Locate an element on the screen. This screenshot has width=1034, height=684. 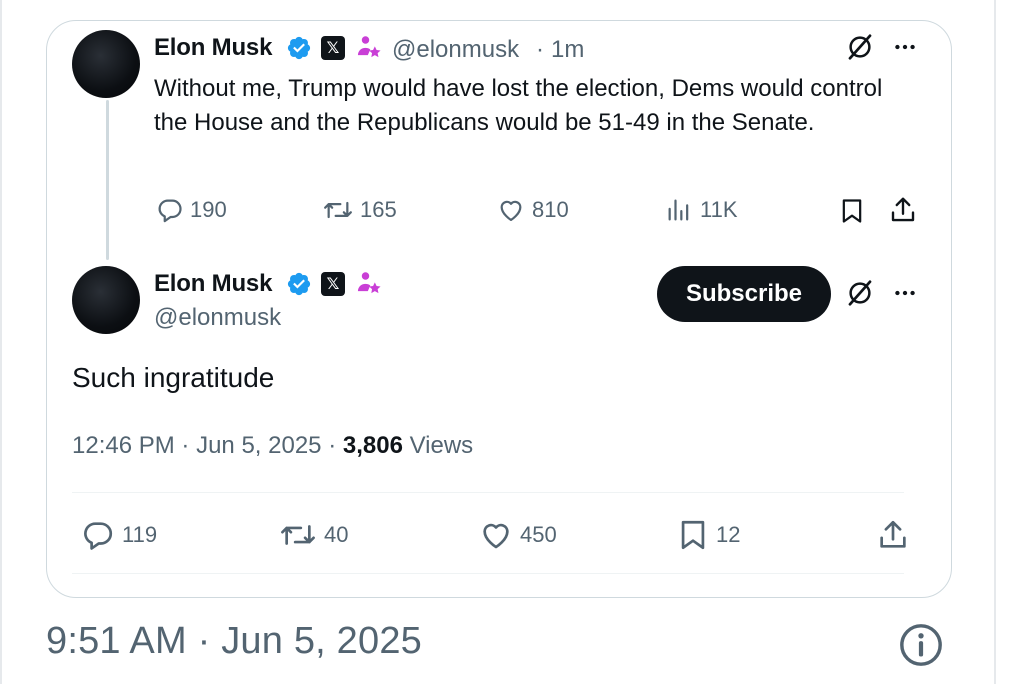
left-border is located at coordinates (1, 342).